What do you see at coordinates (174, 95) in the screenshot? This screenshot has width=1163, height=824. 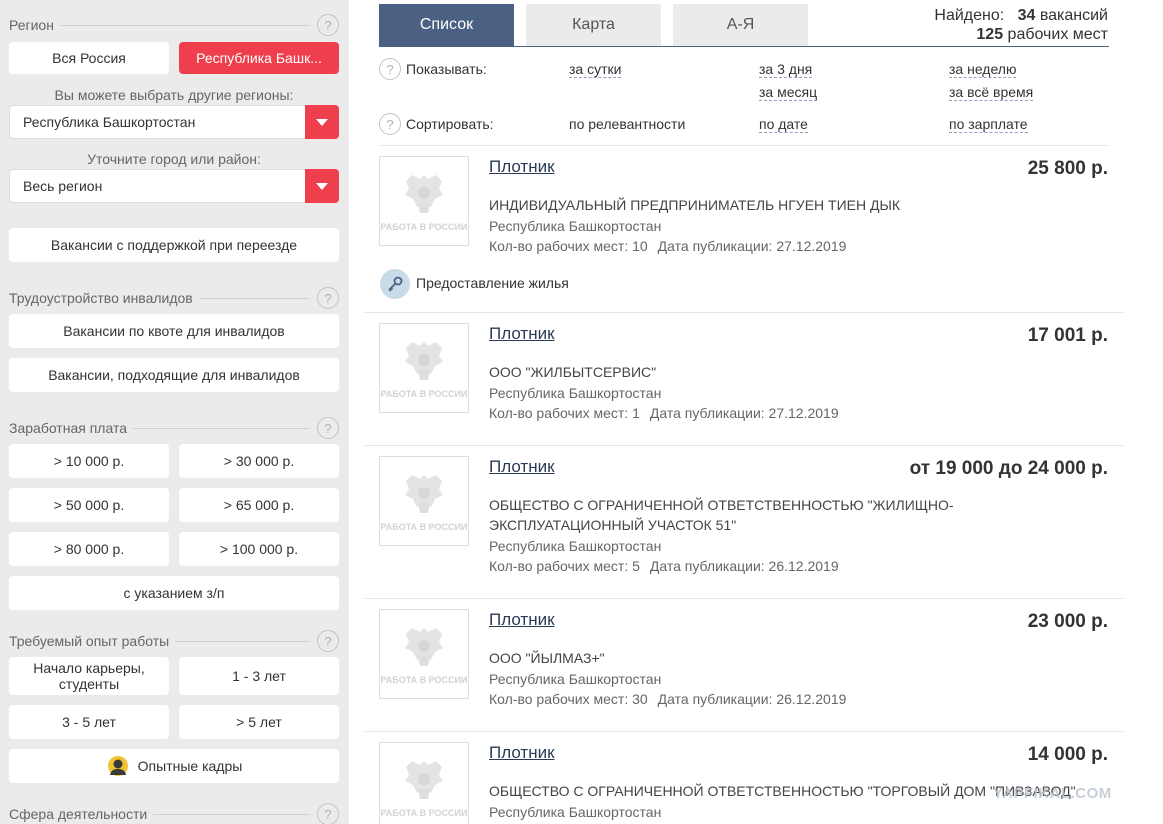 I see `choose-region-hint: Вы можете выбрать другие регионы:` at bounding box center [174, 95].